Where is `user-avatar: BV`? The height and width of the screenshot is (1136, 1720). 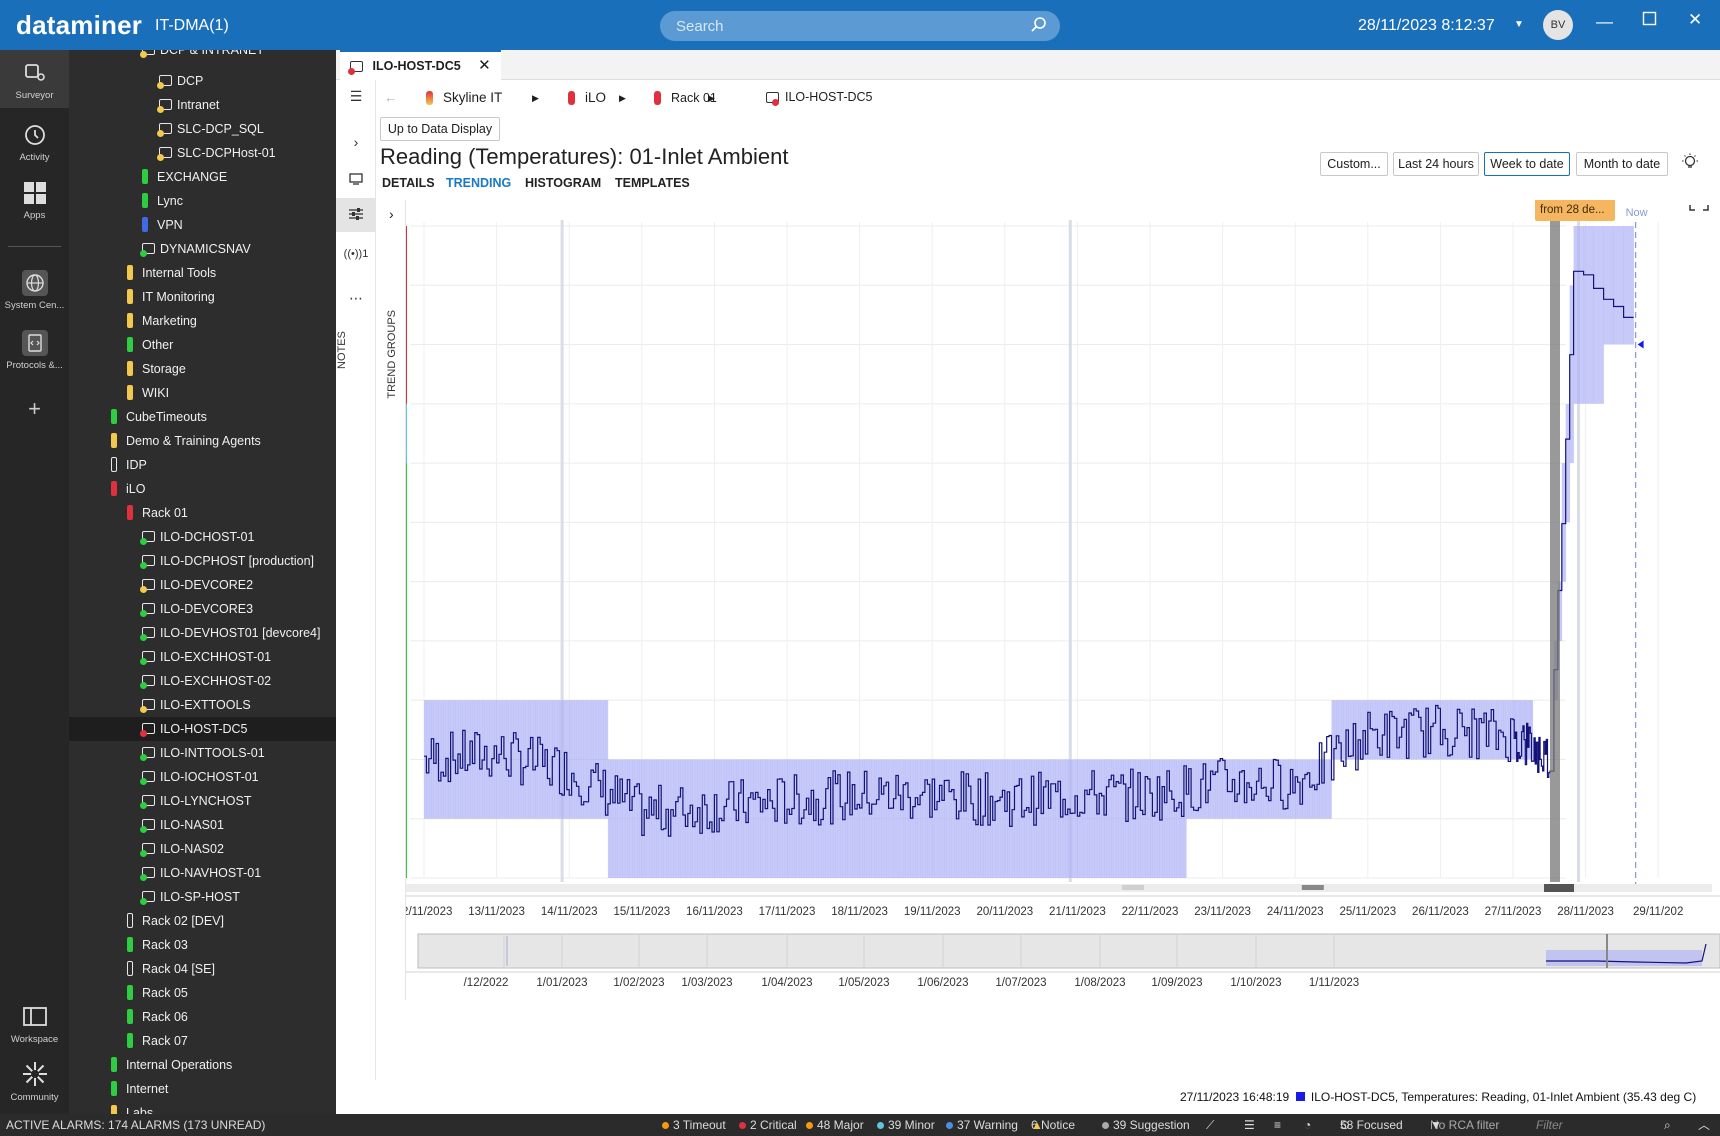
user-avatar: BV is located at coordinates (1558, 25).